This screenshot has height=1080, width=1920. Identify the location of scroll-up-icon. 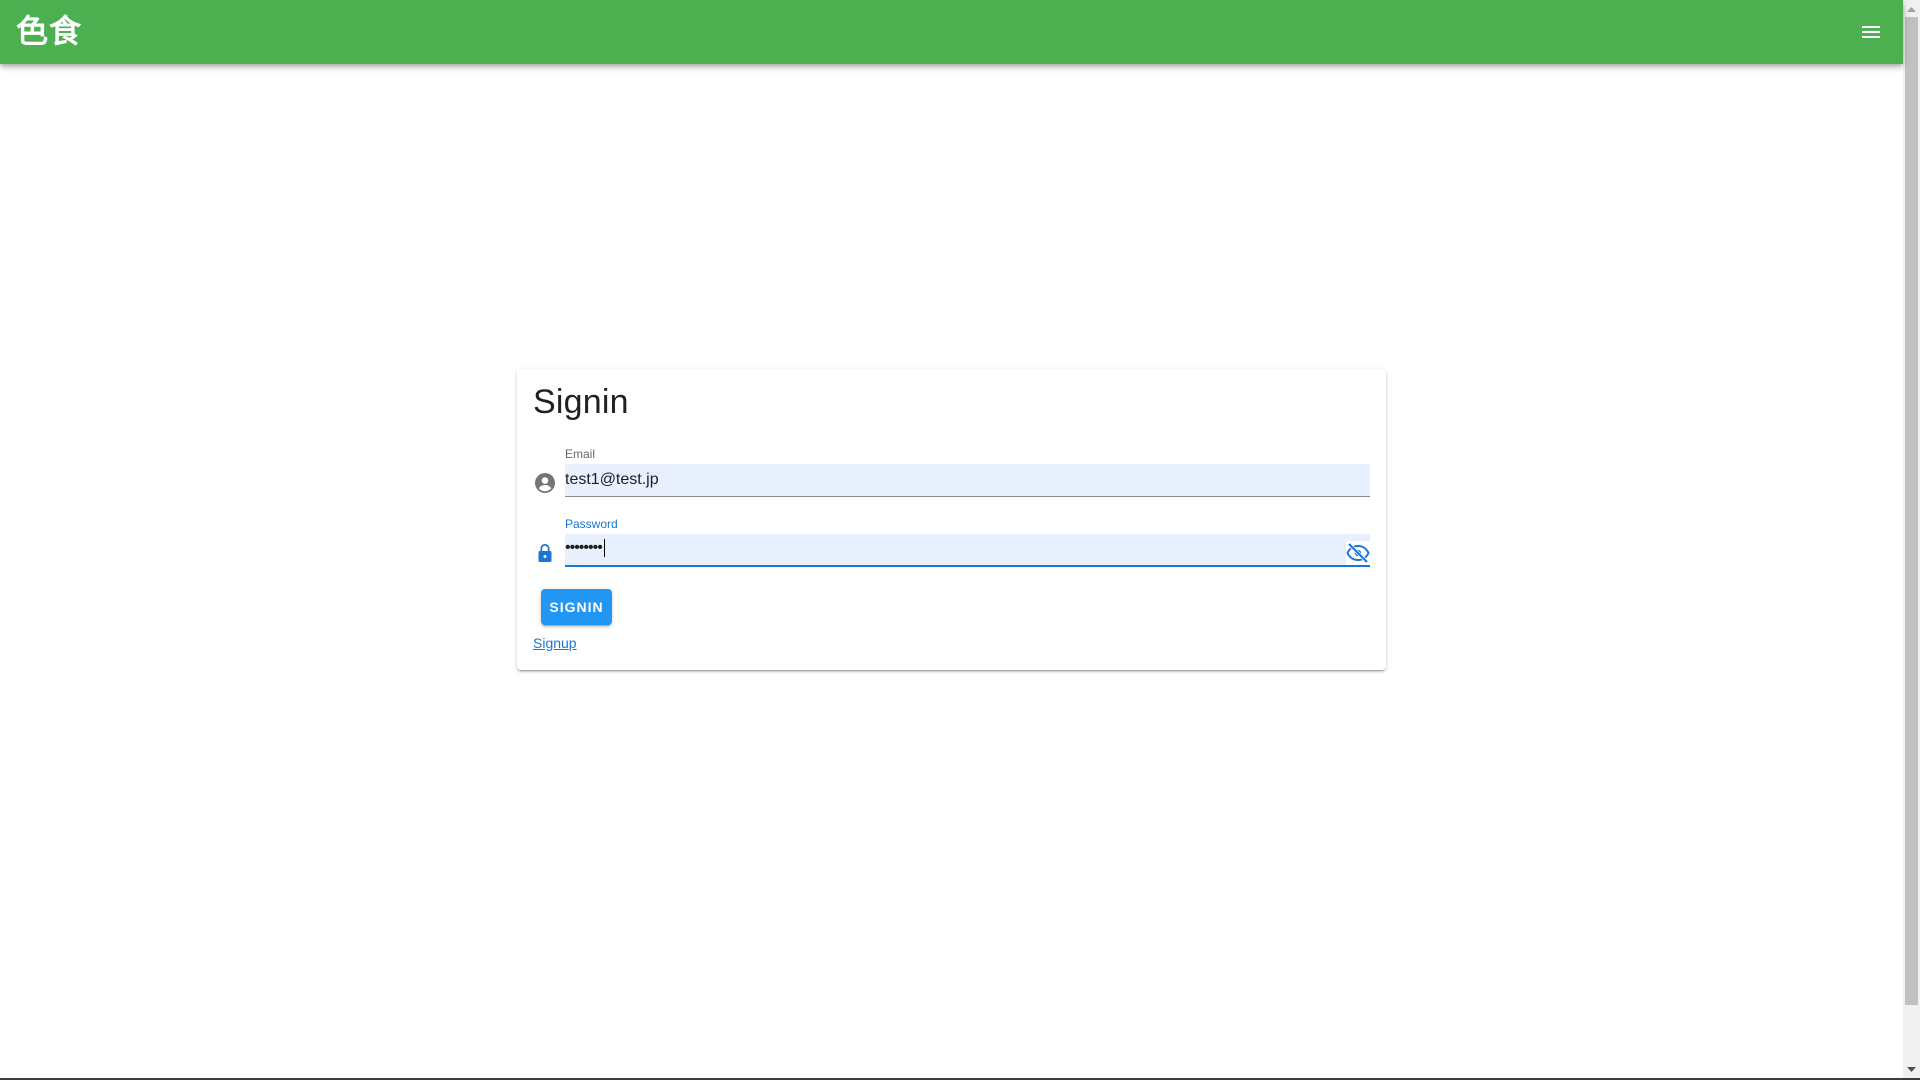
(1911, 9).